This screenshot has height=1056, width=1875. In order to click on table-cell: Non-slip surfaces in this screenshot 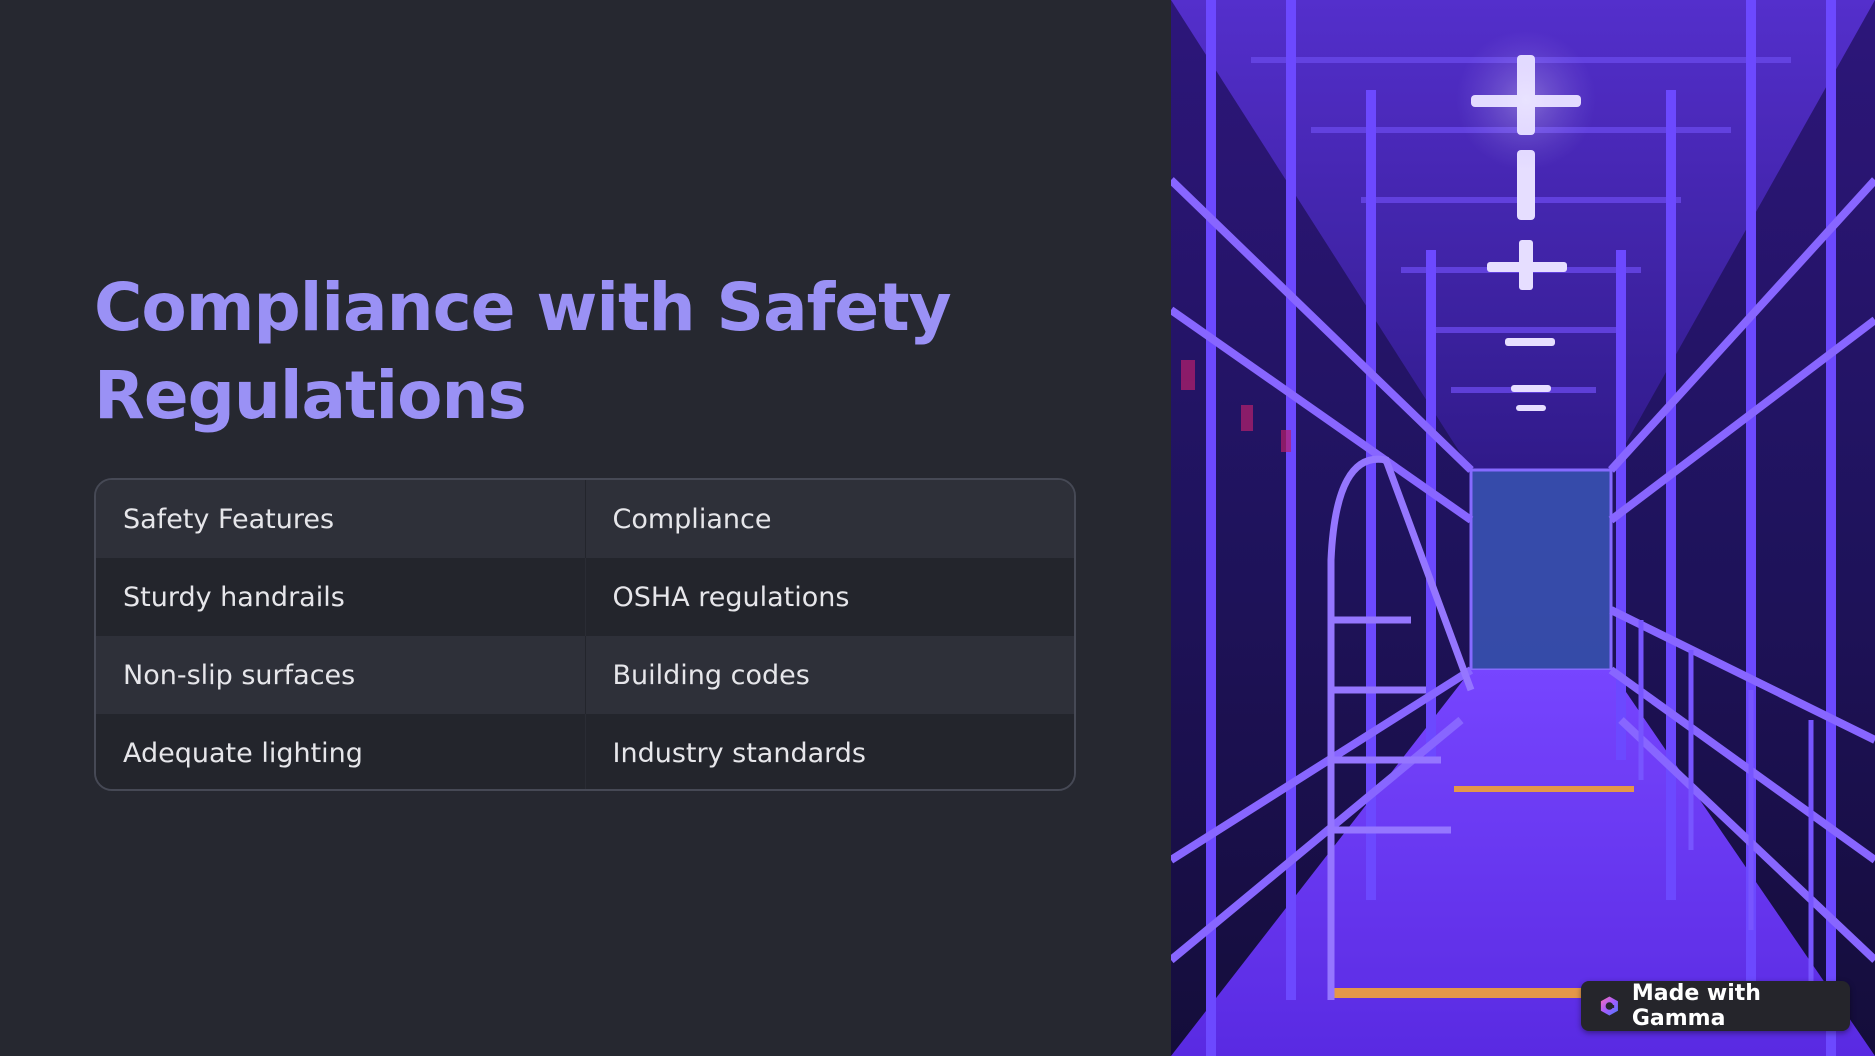, I will do `click(341, 675)`.